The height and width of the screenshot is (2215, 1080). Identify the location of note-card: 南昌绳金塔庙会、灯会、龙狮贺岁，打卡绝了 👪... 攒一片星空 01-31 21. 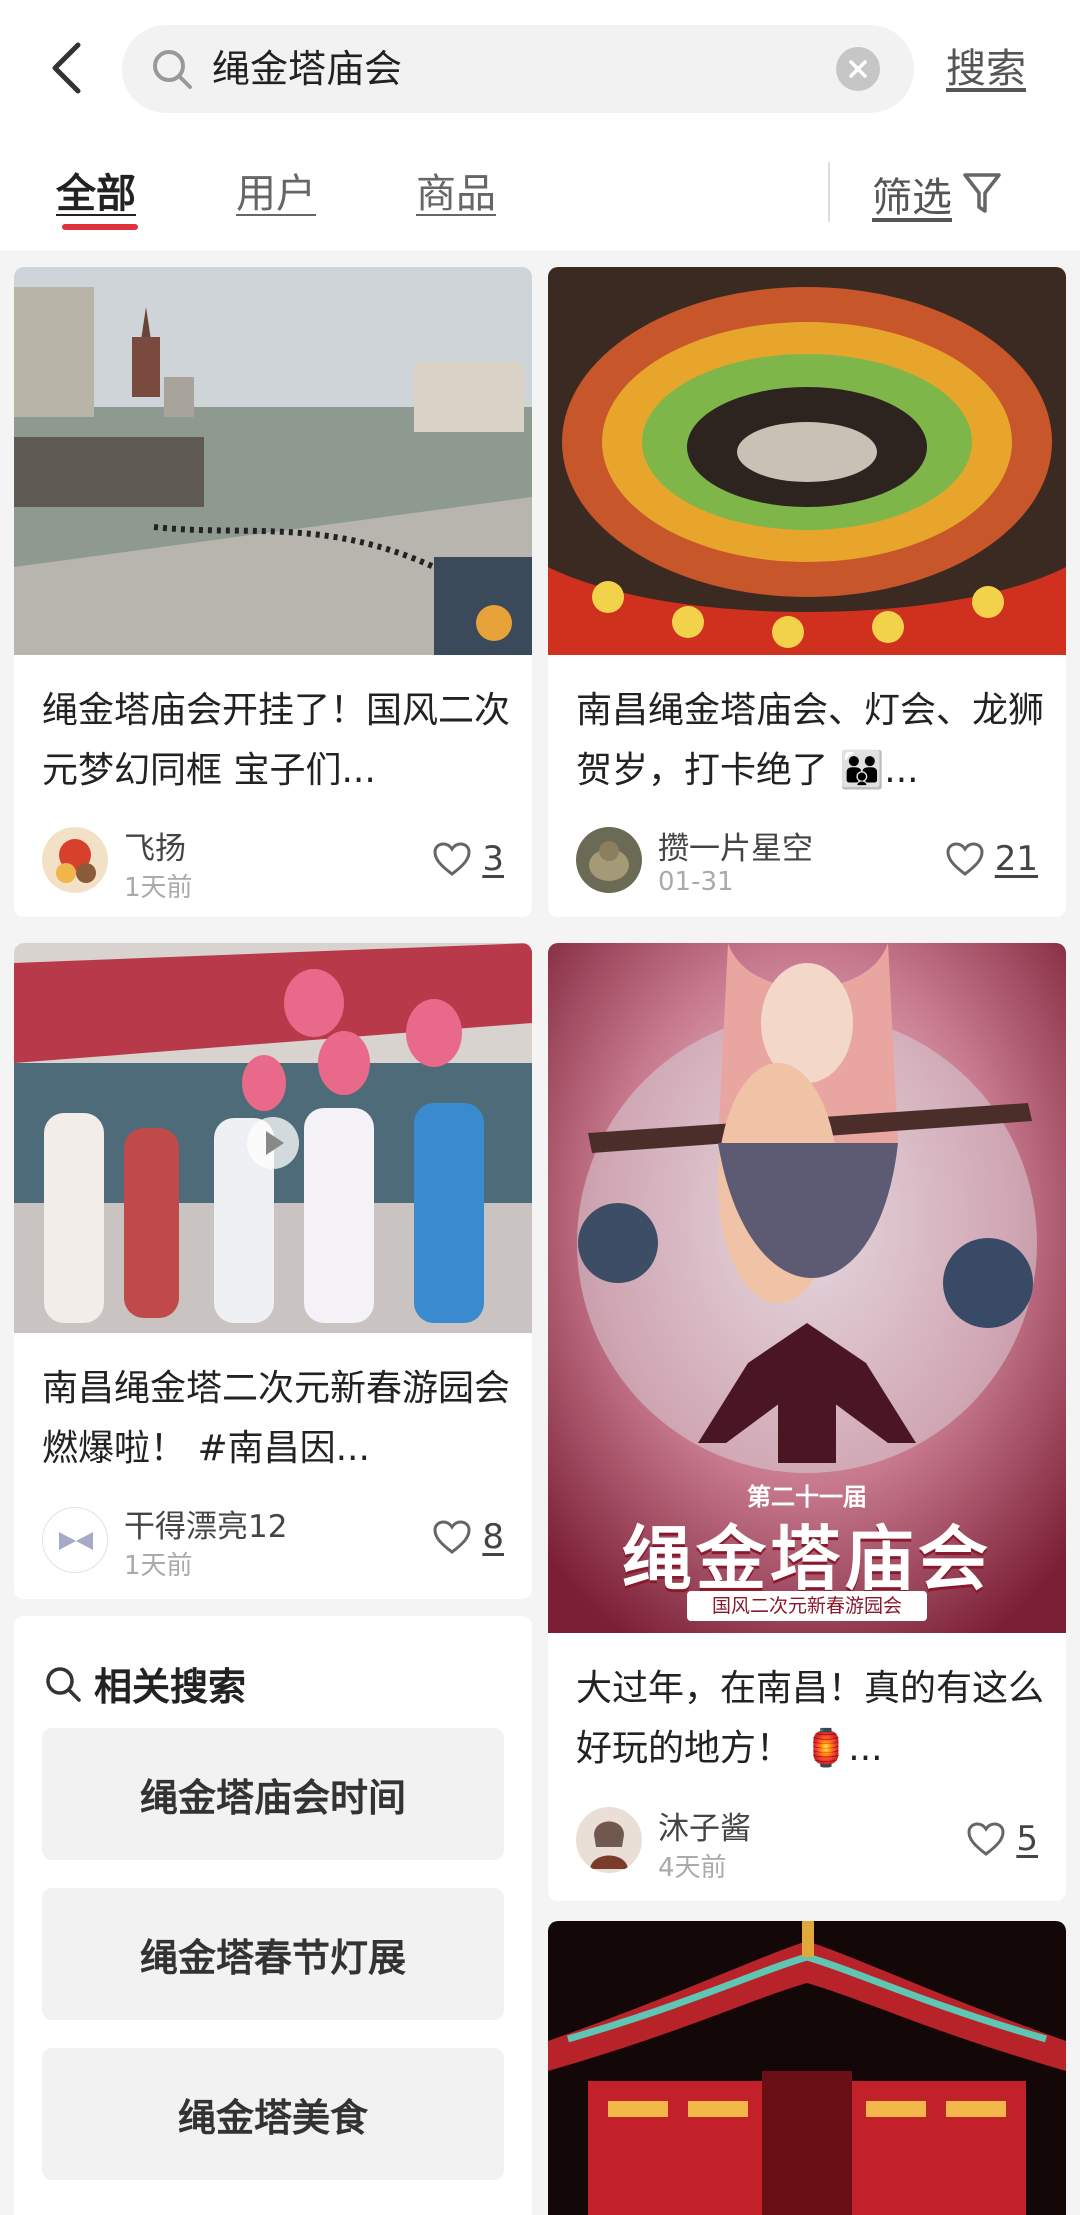
(807, 592).